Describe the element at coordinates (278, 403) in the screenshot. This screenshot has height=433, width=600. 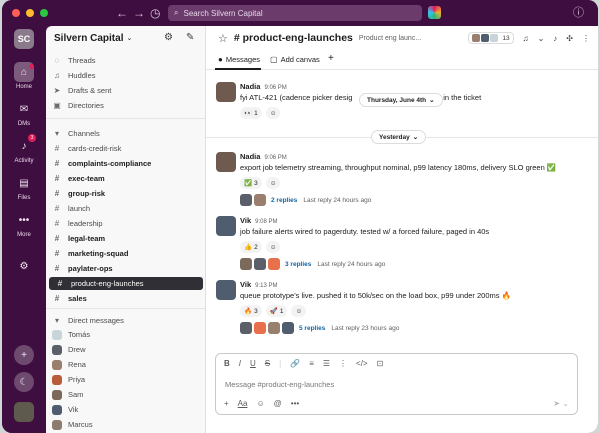
I see `mention-icon: @` at that location.